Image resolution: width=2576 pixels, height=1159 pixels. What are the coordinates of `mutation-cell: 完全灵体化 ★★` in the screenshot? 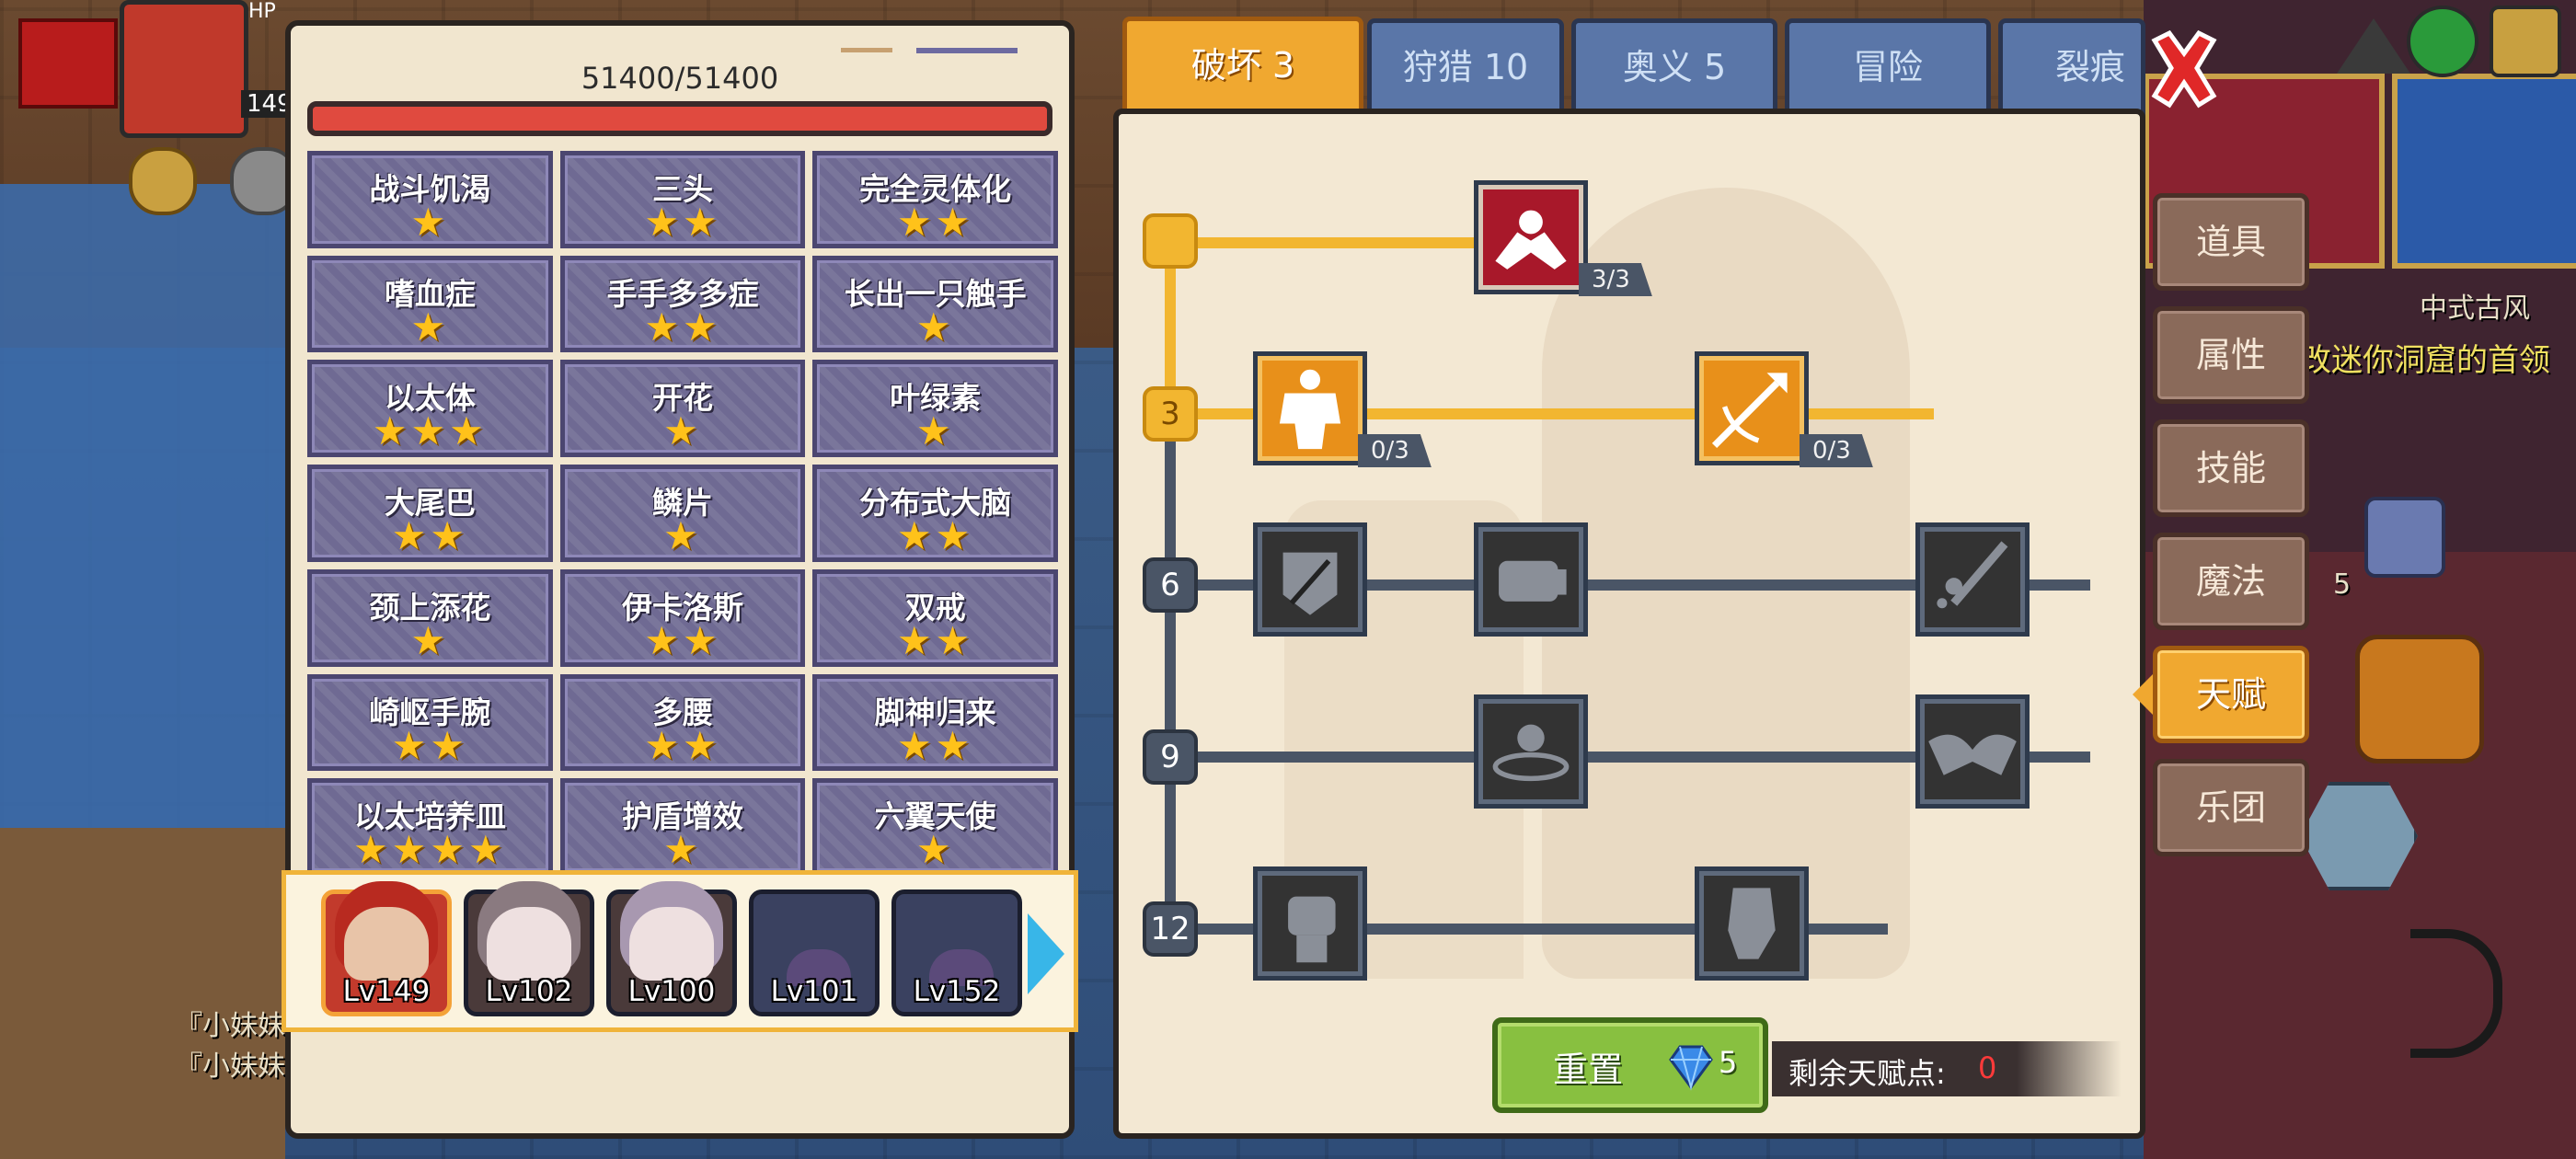 It's located at (935, 199).